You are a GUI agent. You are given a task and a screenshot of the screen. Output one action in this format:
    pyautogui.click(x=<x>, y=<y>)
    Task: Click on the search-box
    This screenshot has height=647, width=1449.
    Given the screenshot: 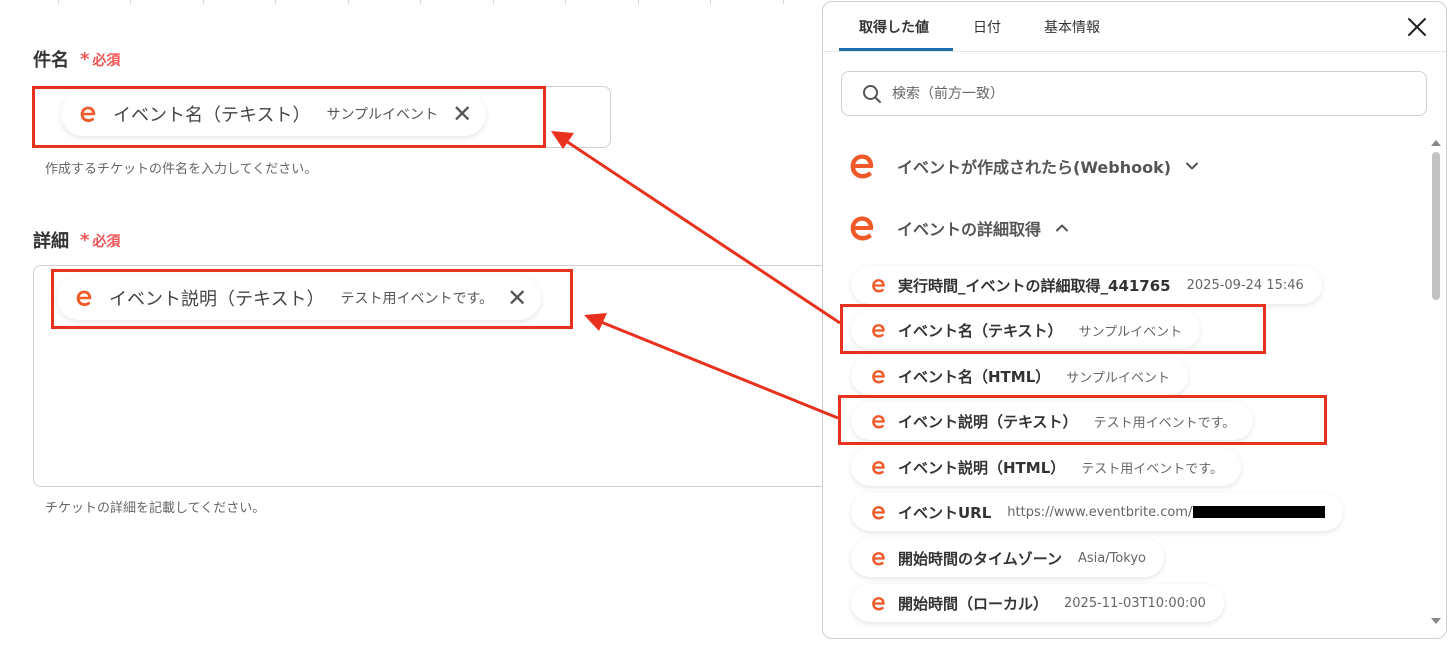 What is the action you would take?
    pyautogui.click(x=1134, y=93)
    